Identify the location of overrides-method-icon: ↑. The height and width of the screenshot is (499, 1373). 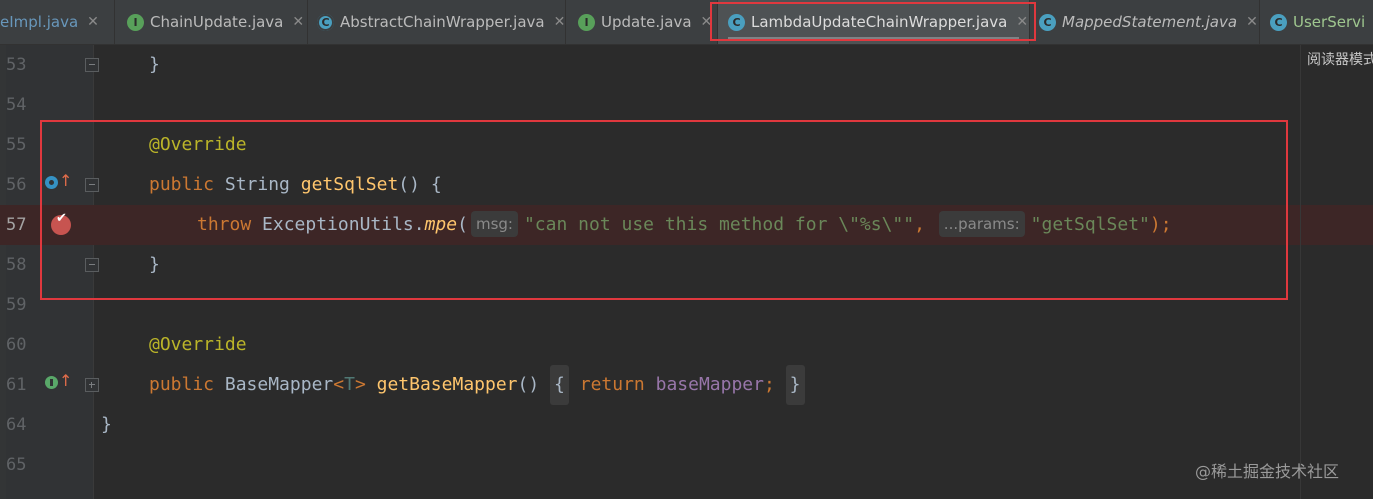
(58, 183).